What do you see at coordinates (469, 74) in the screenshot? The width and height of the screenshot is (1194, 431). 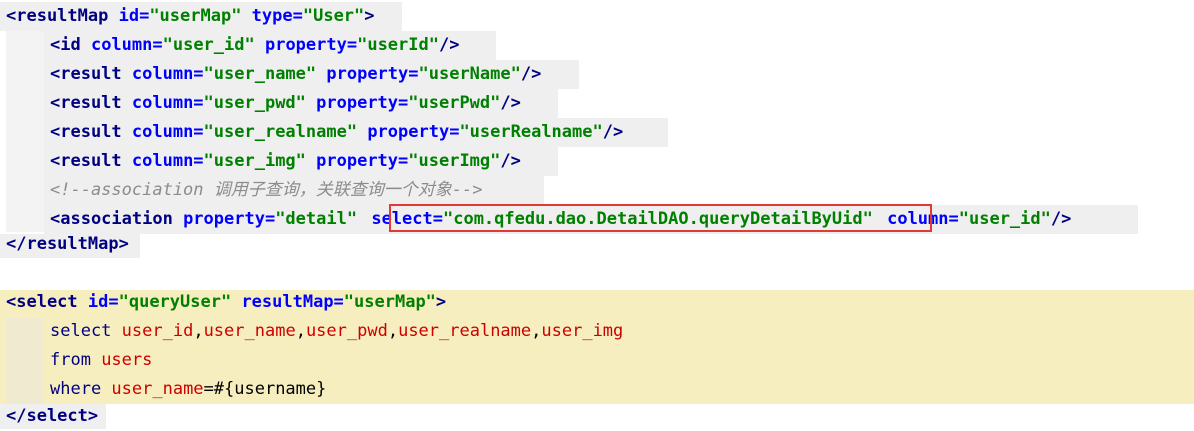 I see `xml-value: "userName"` at bounding box center [469, 74].